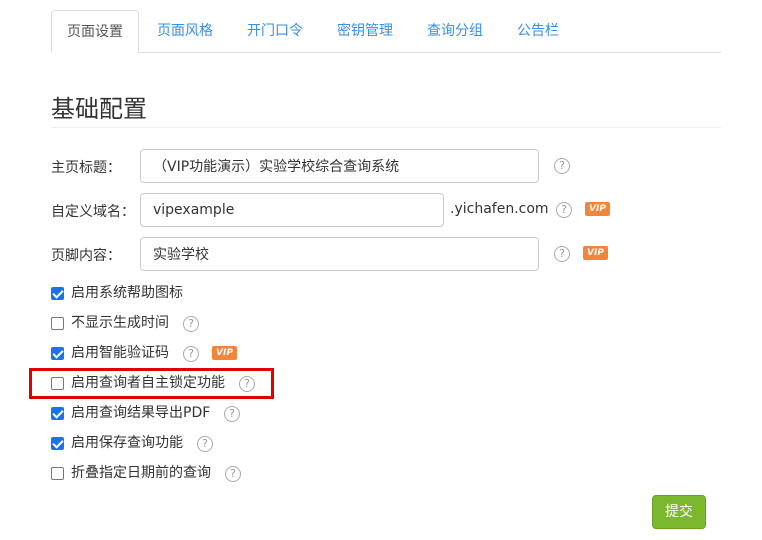 The height and width of the screenshot is (540, 762). Describe the element at coordinates (191, 354) in the screenshot. I see `captcha-help-icon: ?` at that location.